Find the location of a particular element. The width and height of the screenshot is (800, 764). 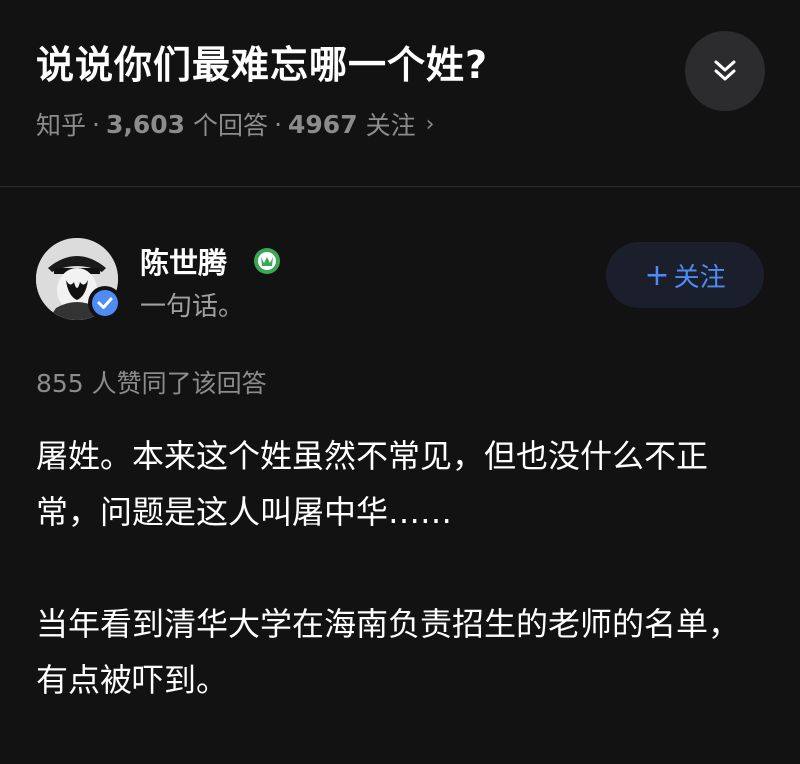

follow-button: + 关注 is located at coordinates (685, 275).